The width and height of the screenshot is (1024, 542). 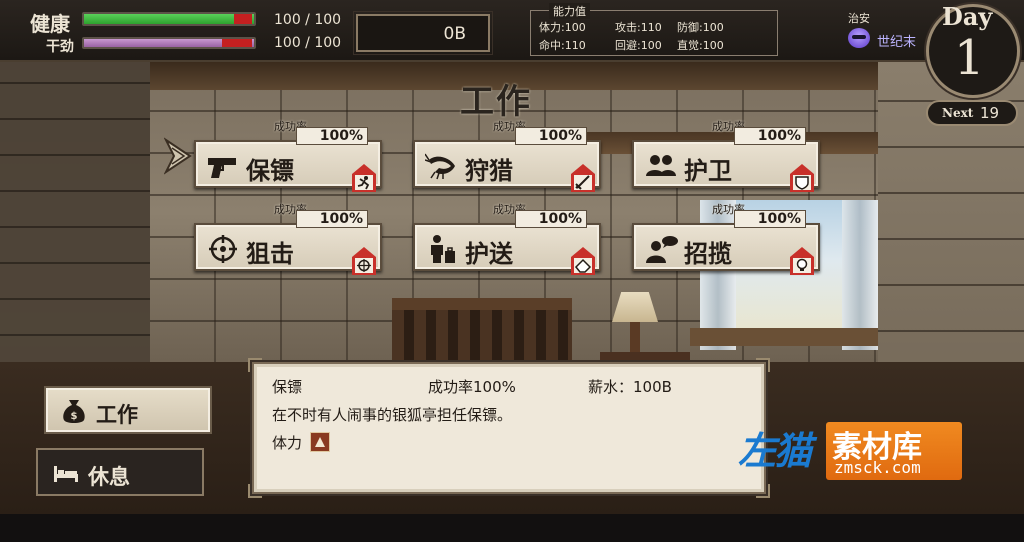 I want to click on job-button-recruiting: 招揽 成功率 100%, so click(x=726, y=239).